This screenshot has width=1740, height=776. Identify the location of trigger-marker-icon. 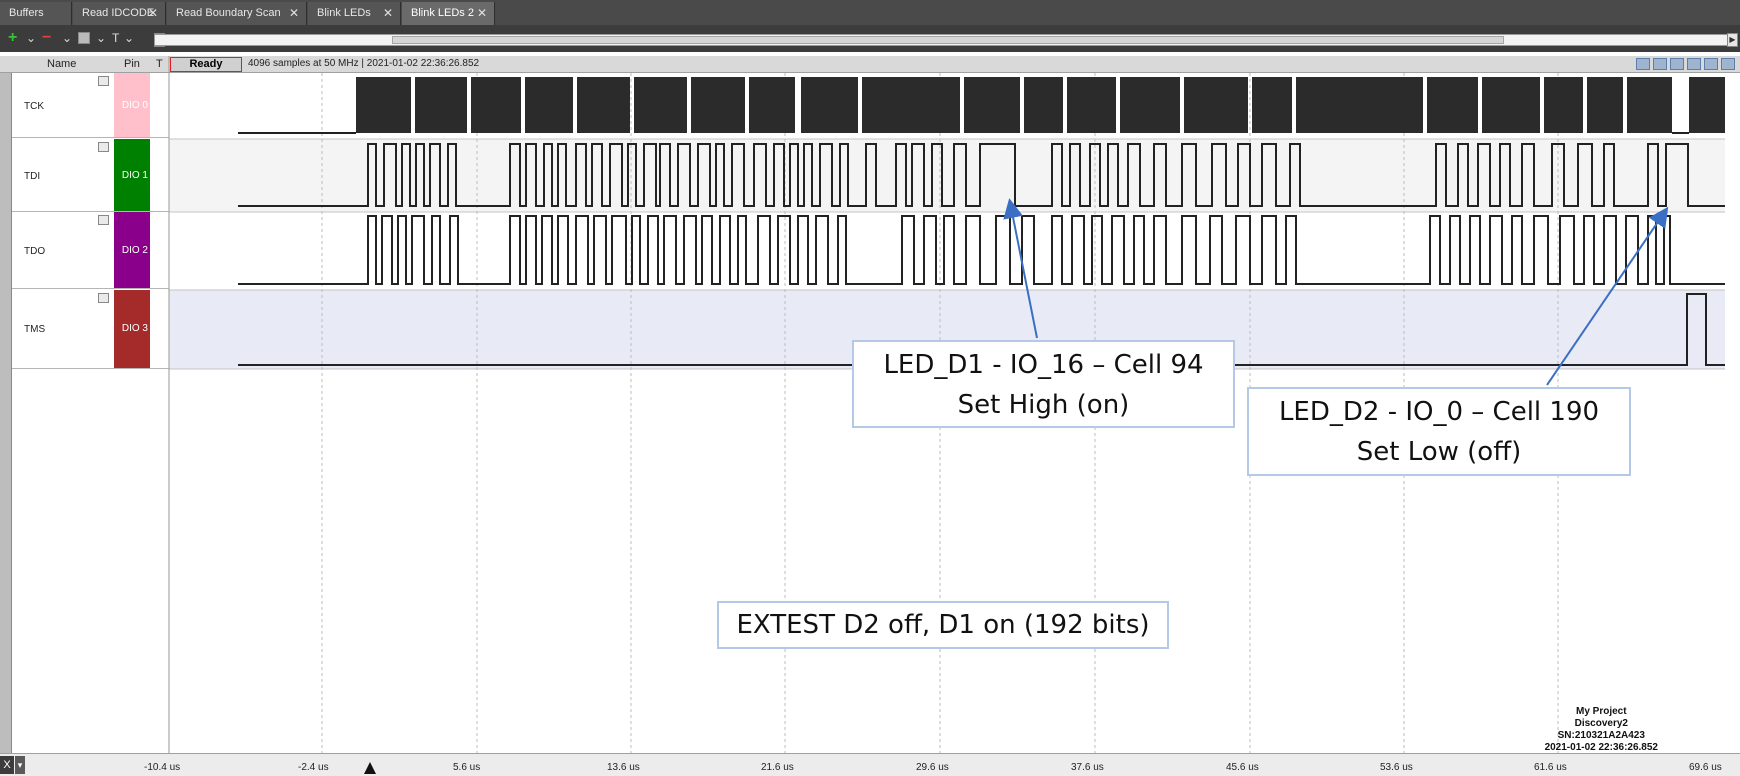
(370, 768).